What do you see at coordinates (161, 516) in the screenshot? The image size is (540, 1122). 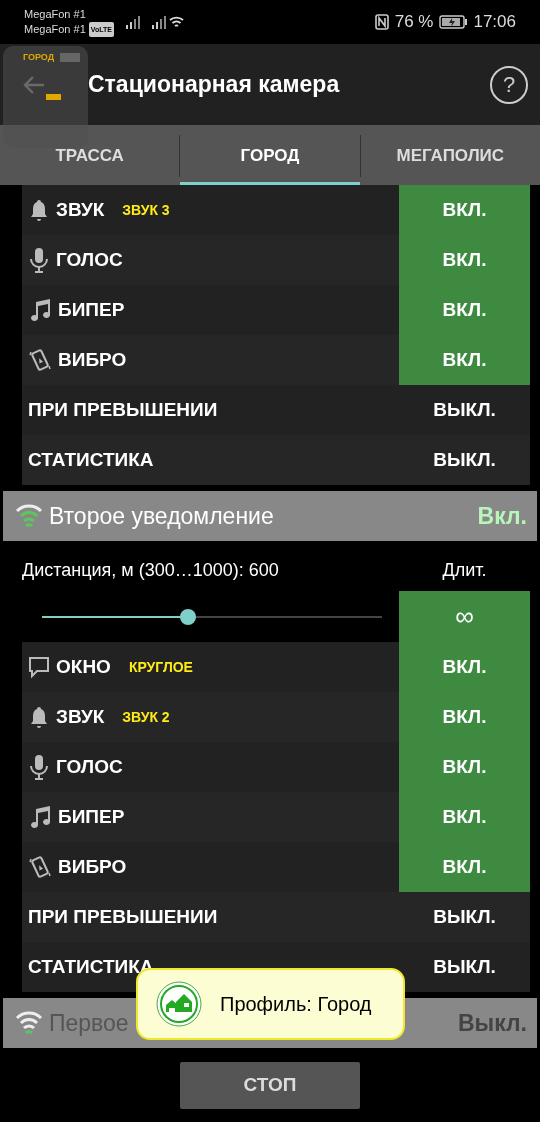 I see `section-title: Второе уведомление` at bounding box center [161, 516].